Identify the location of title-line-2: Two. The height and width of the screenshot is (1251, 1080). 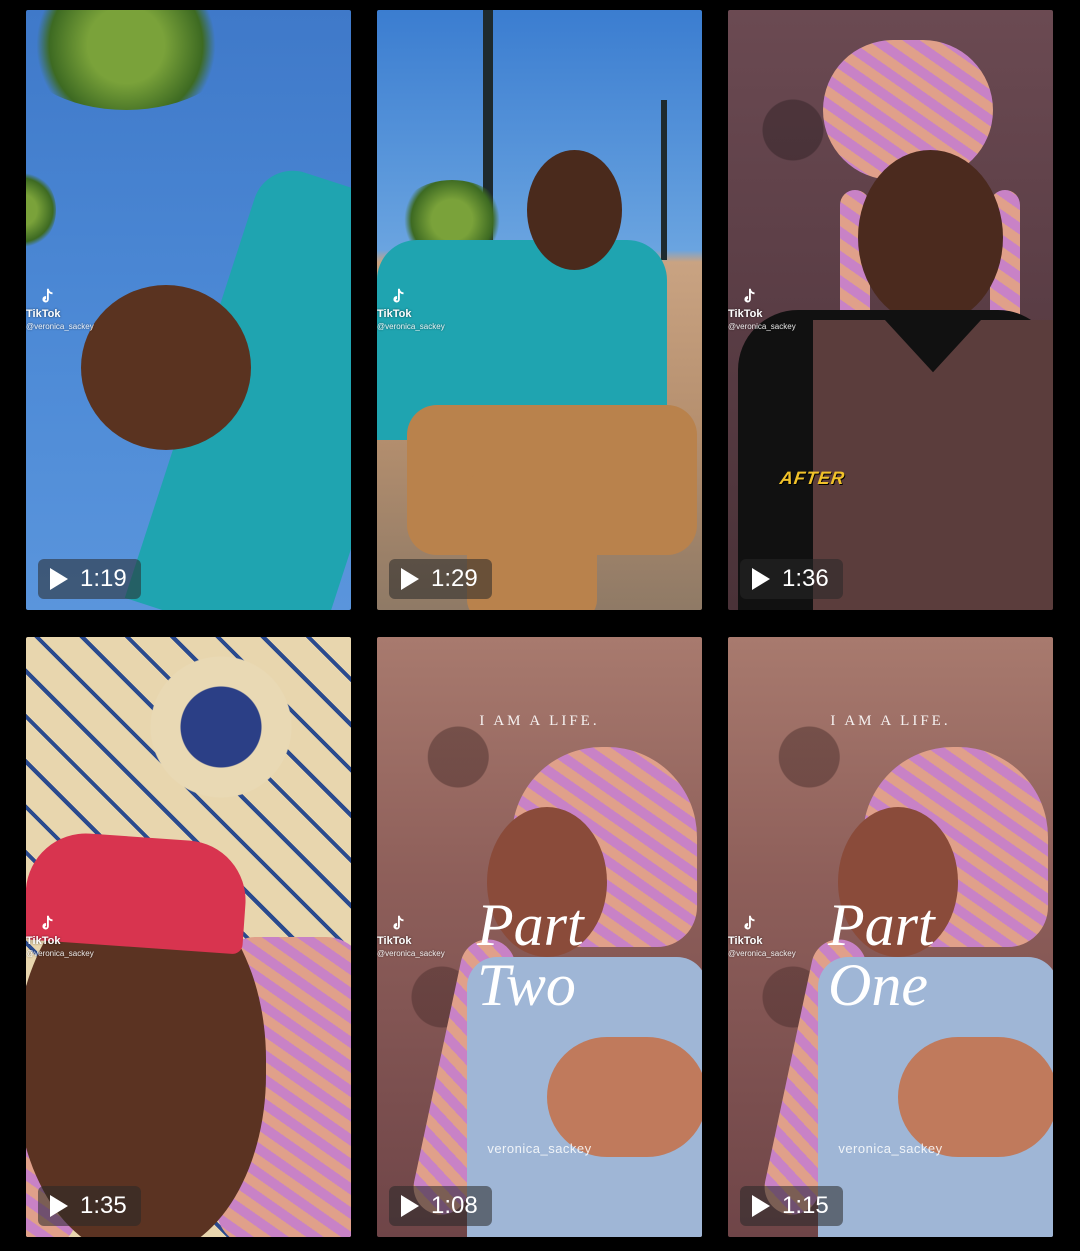
(526, 985).